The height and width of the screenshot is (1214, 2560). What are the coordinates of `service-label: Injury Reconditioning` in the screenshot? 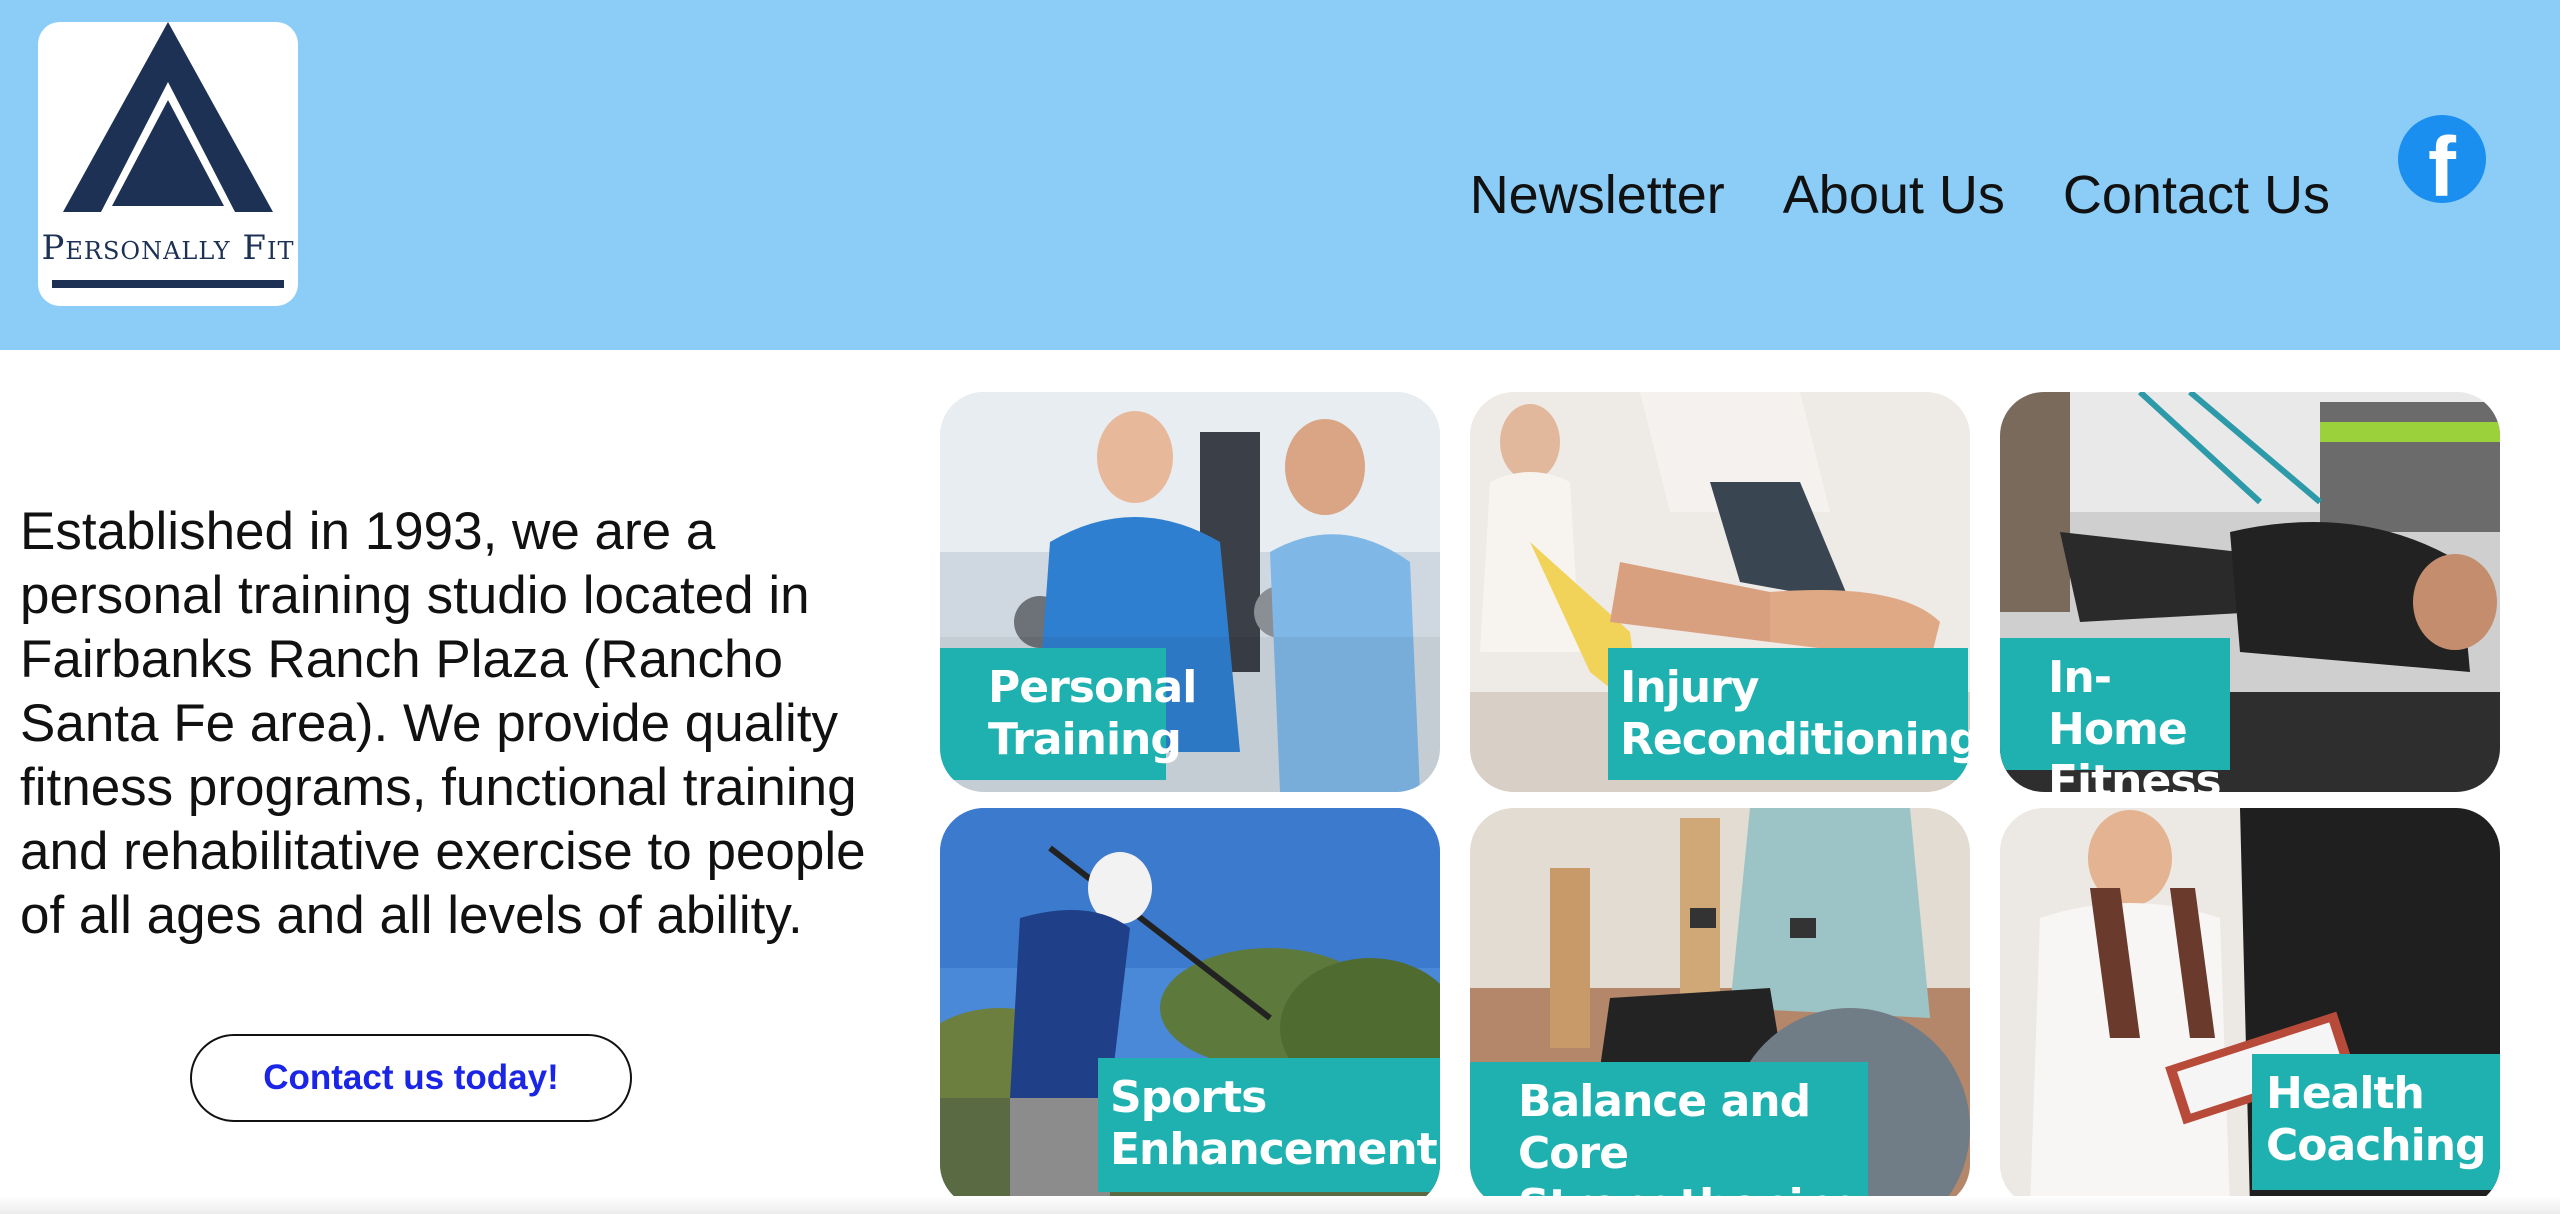 It's located at (1789, 714).